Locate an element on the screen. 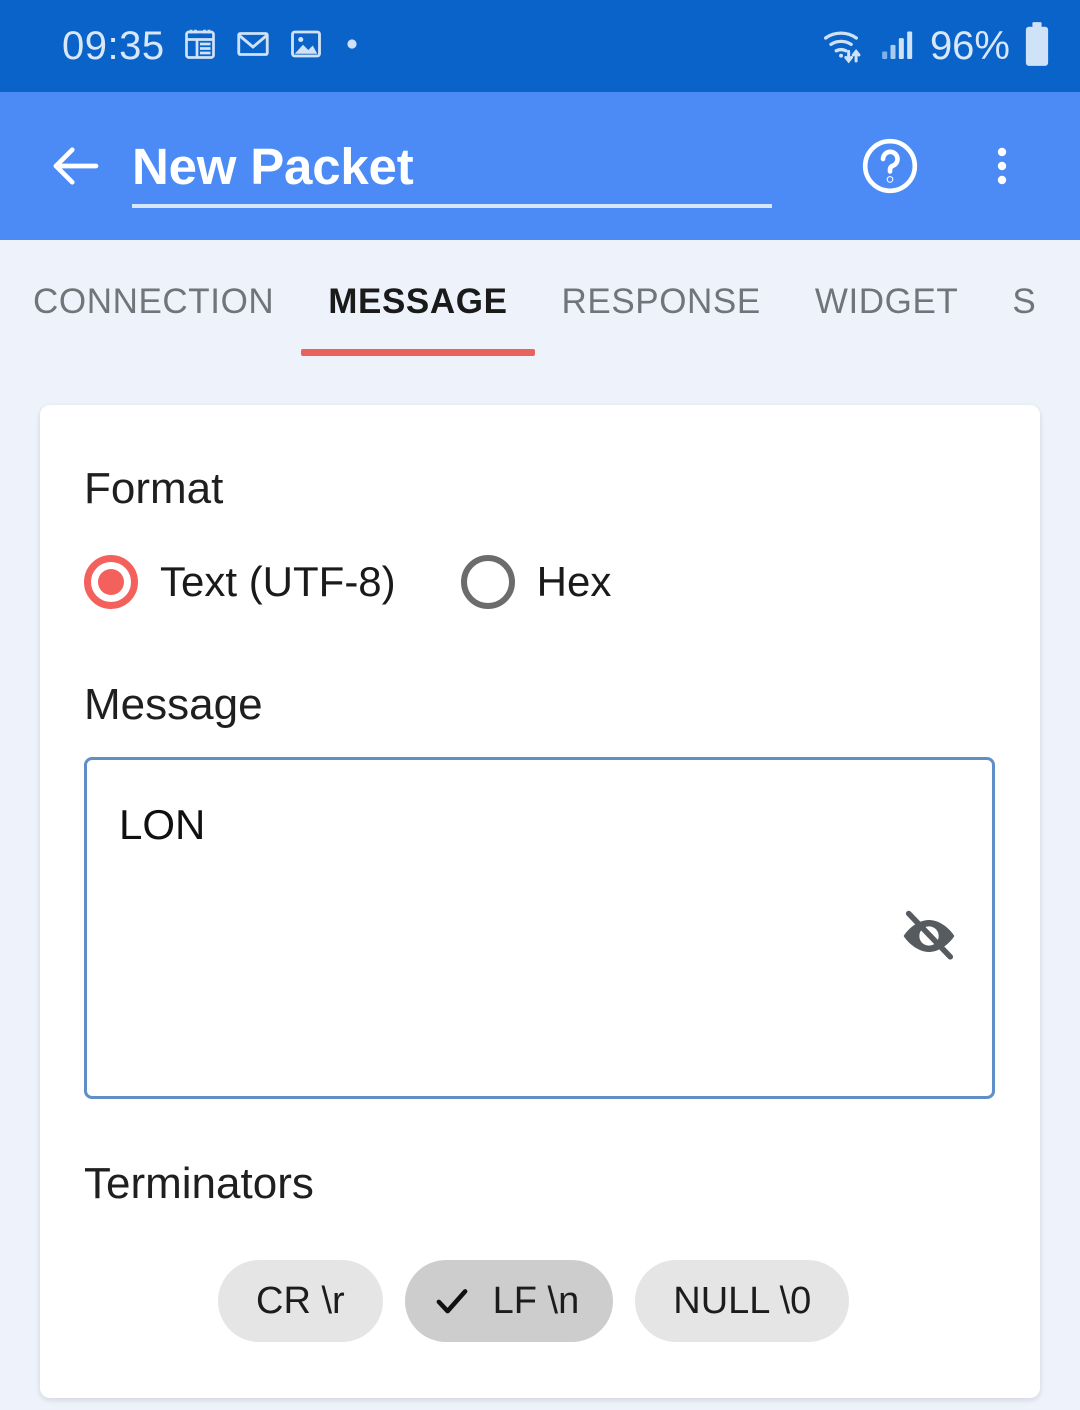 This screenshot has width=1080, height=1410. format-option-hex: Hex is located at coordinates (536, 582).